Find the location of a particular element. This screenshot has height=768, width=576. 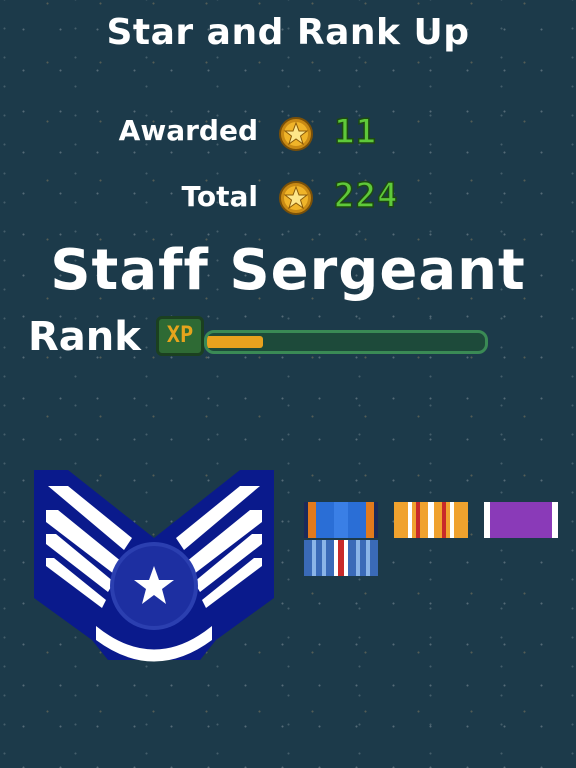

page-title: Star and Rank Up is located at coordinates (288, 32).